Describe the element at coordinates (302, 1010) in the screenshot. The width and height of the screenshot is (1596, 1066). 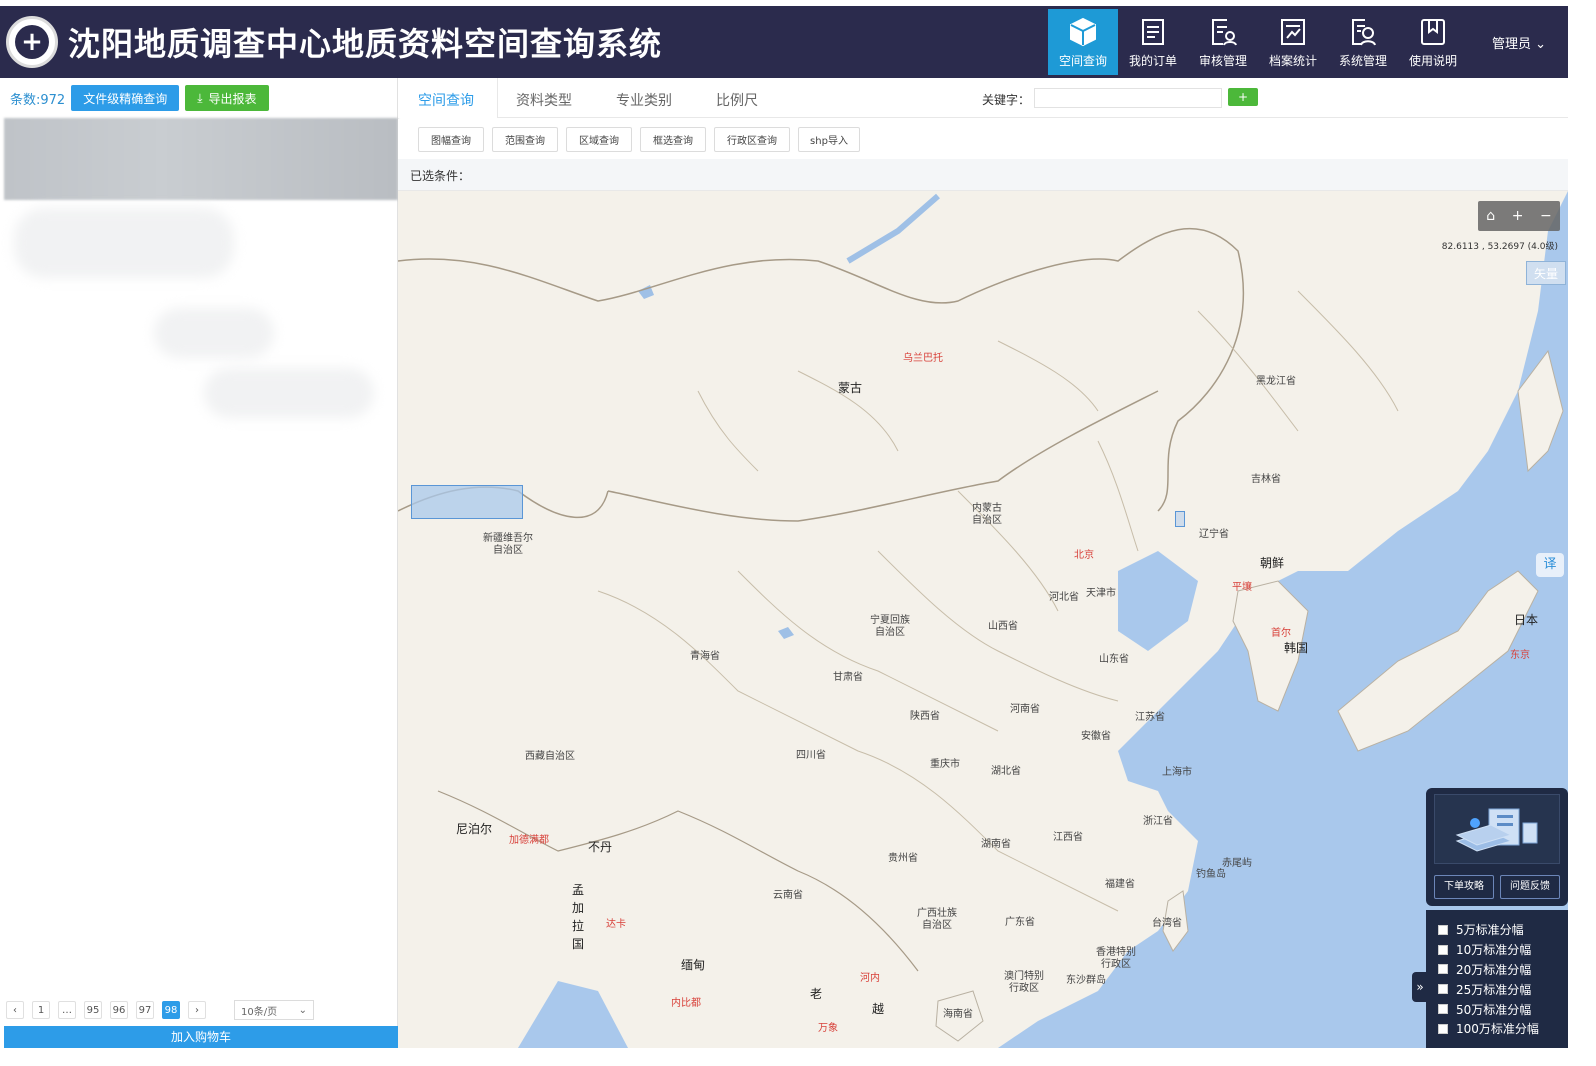
I see `chevron-down-icon: ⌄` at that location.